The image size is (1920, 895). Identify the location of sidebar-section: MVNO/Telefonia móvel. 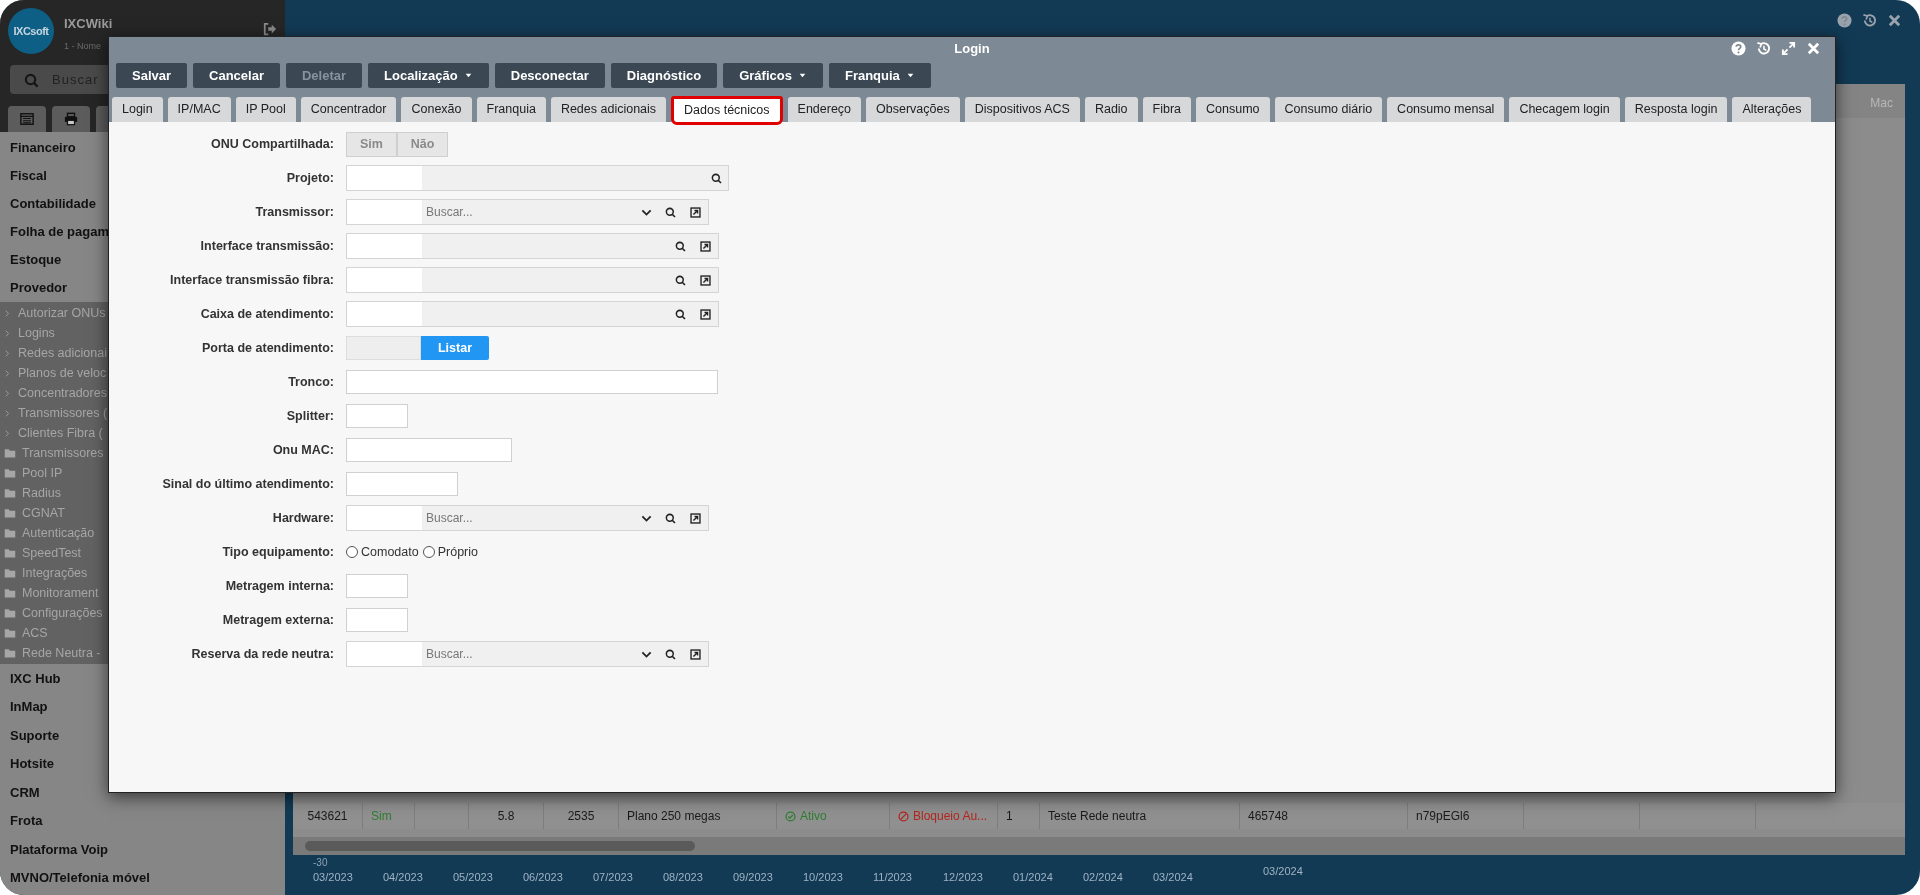
(80, 877).